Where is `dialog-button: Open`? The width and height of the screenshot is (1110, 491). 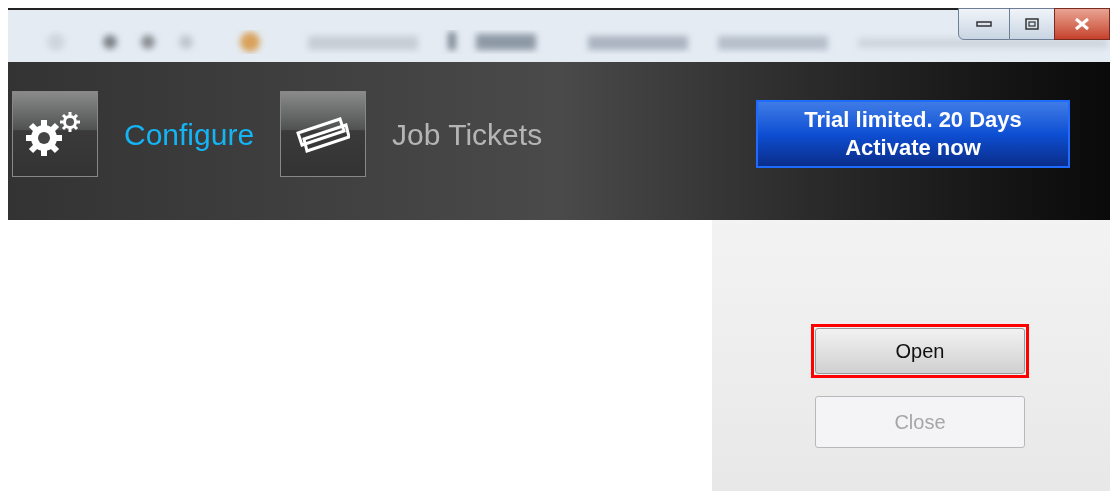
dialog-button: Open is located at coordinates (920, 351).